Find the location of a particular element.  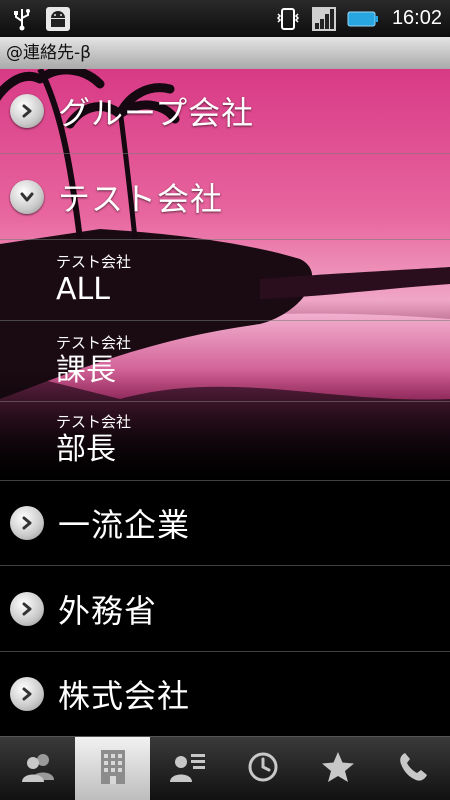

app-title: @連絡先-β is located at coordinates (225, 53).